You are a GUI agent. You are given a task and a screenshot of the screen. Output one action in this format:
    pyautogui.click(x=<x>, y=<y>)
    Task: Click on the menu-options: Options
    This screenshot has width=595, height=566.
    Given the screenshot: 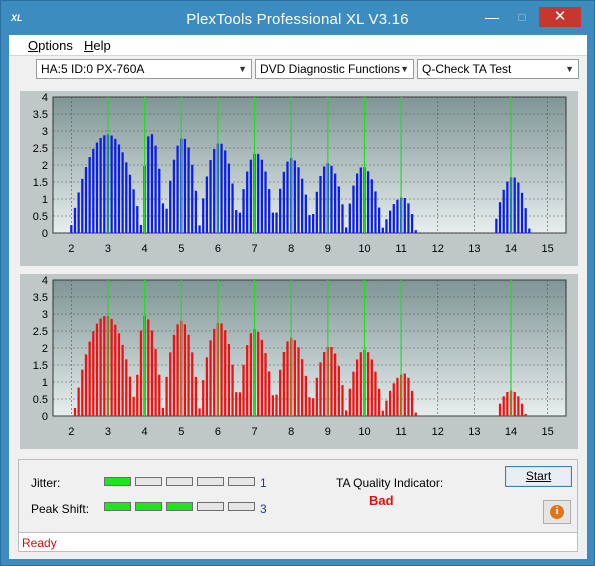 What is the action you would take?
    pyautogui.click(x=50, y=45)
    